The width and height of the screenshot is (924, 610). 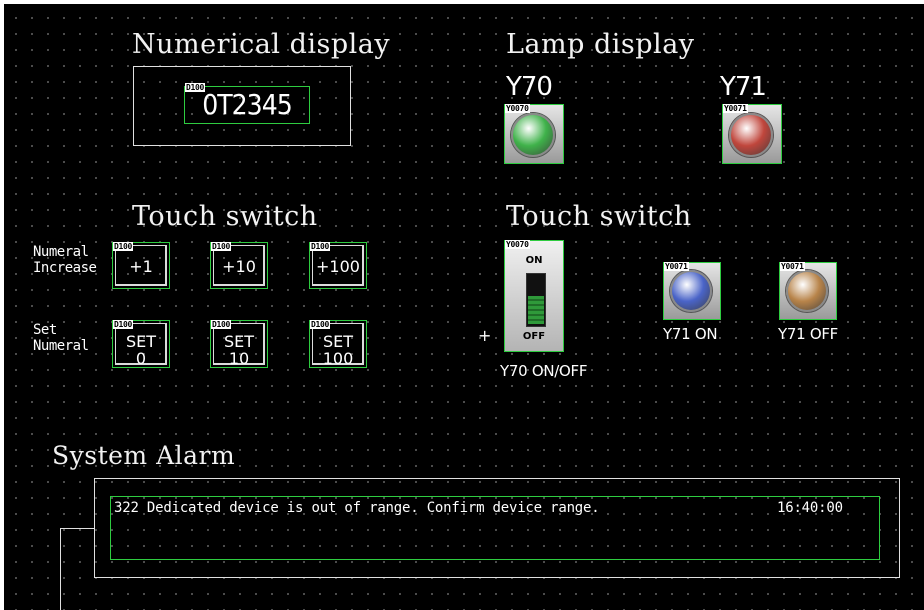 I want to click on y71-off-device-tag: Y0071, so click(x=792, y=266).